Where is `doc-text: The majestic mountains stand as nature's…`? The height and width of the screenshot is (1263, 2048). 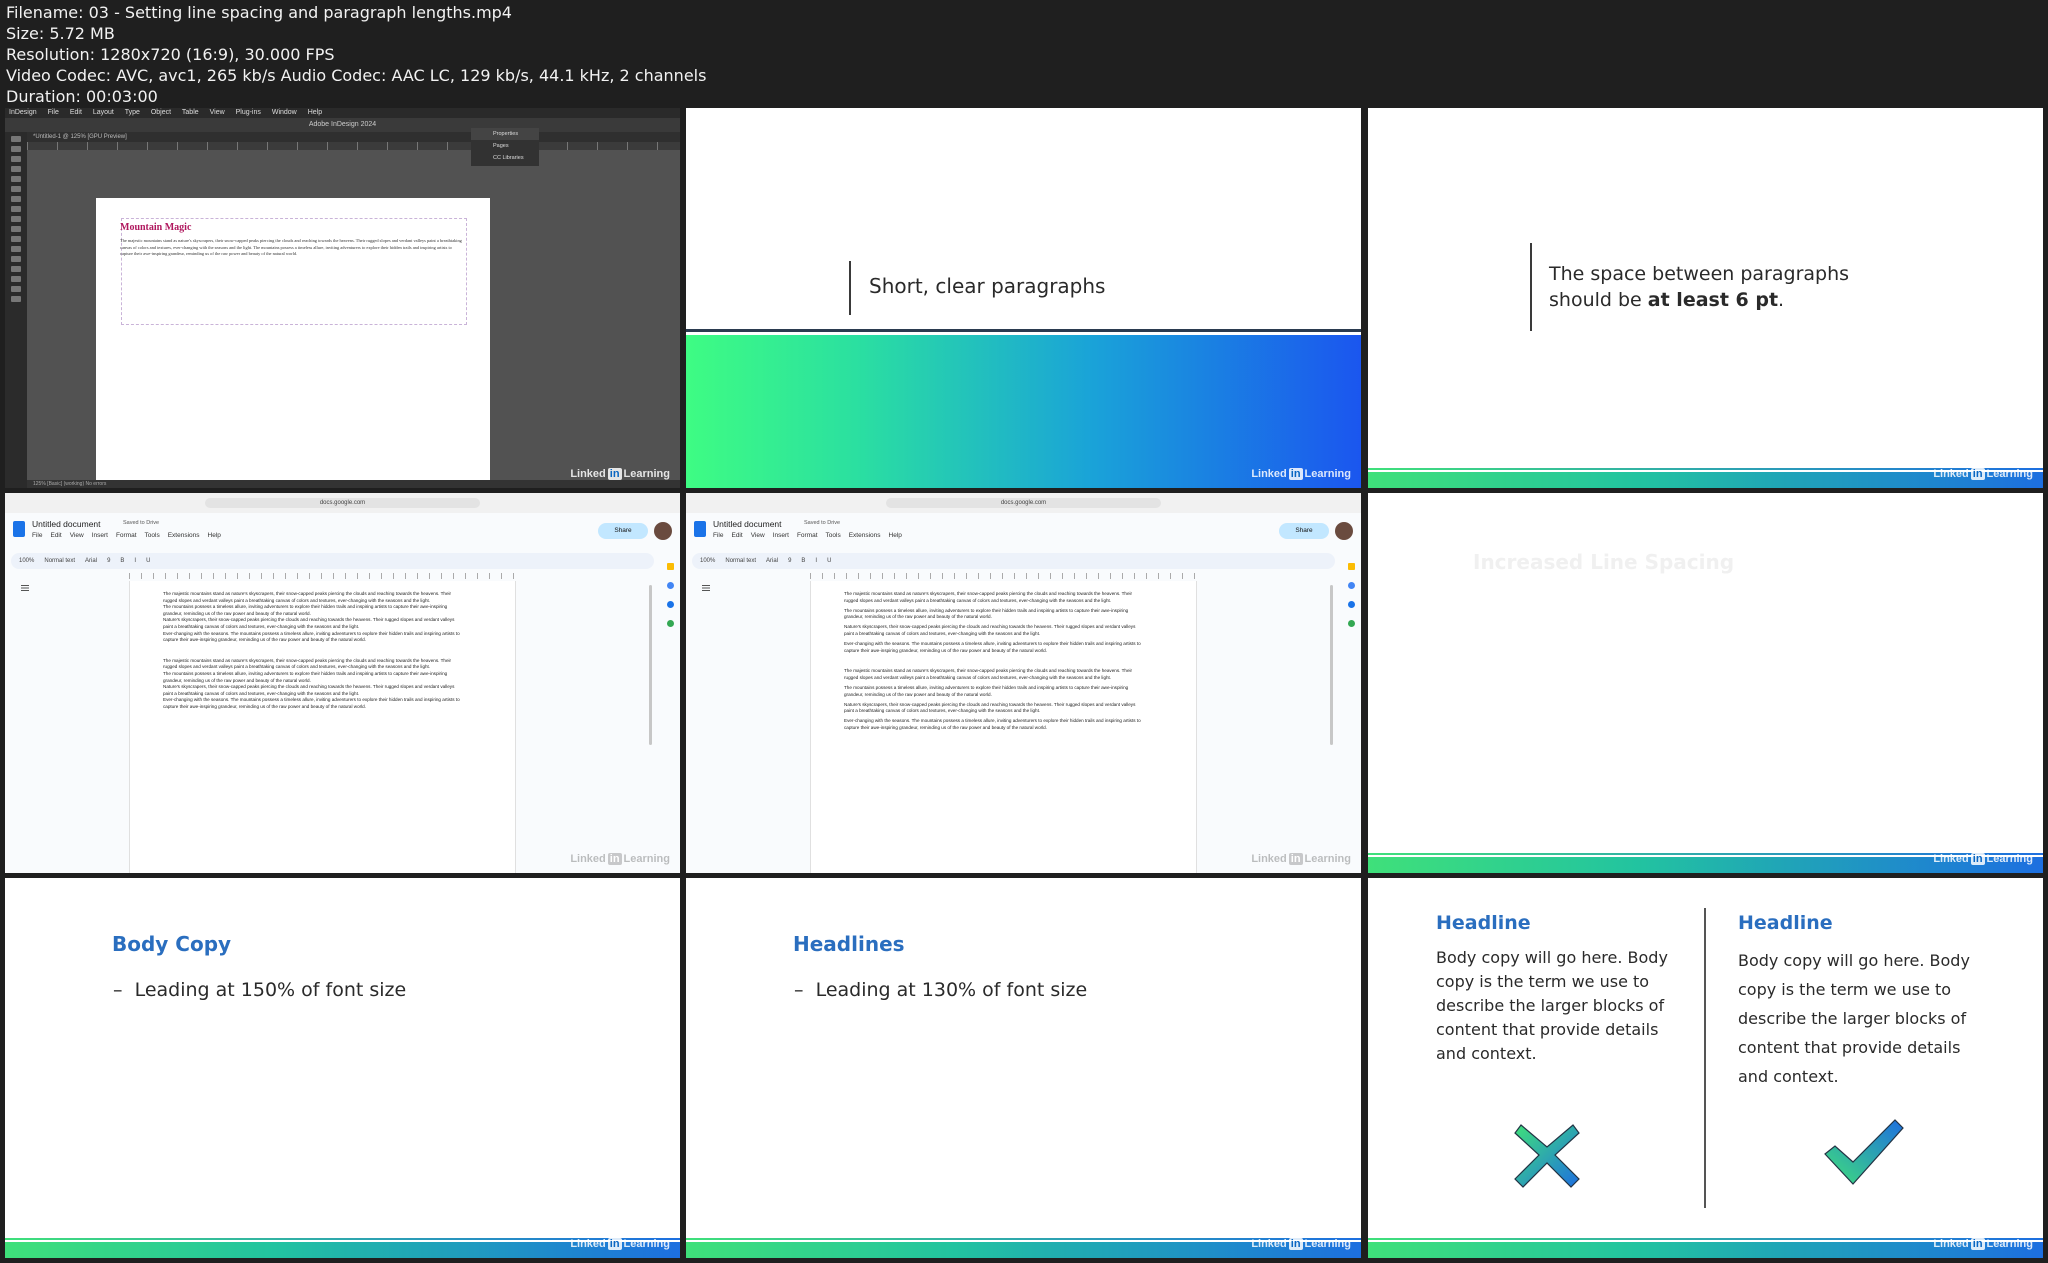
doc-text: The majestic mountains stand as nature's… is located at coordinates (313, 651).